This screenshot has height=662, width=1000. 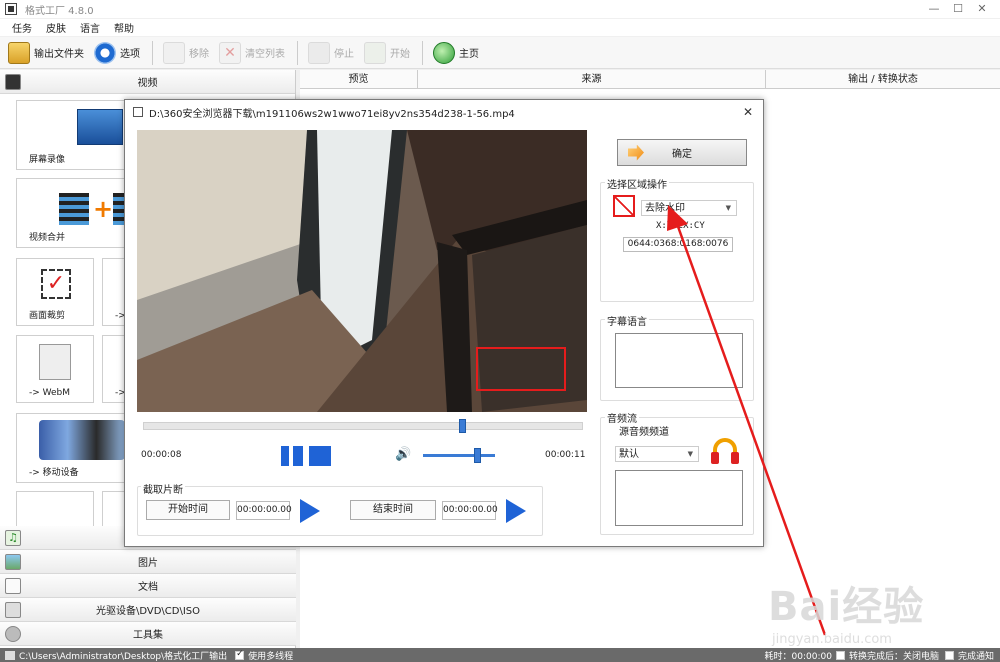 I want to click on baidu-watermark: Bai经验 jingyan.baidu.com, so click(x=846, y=610).